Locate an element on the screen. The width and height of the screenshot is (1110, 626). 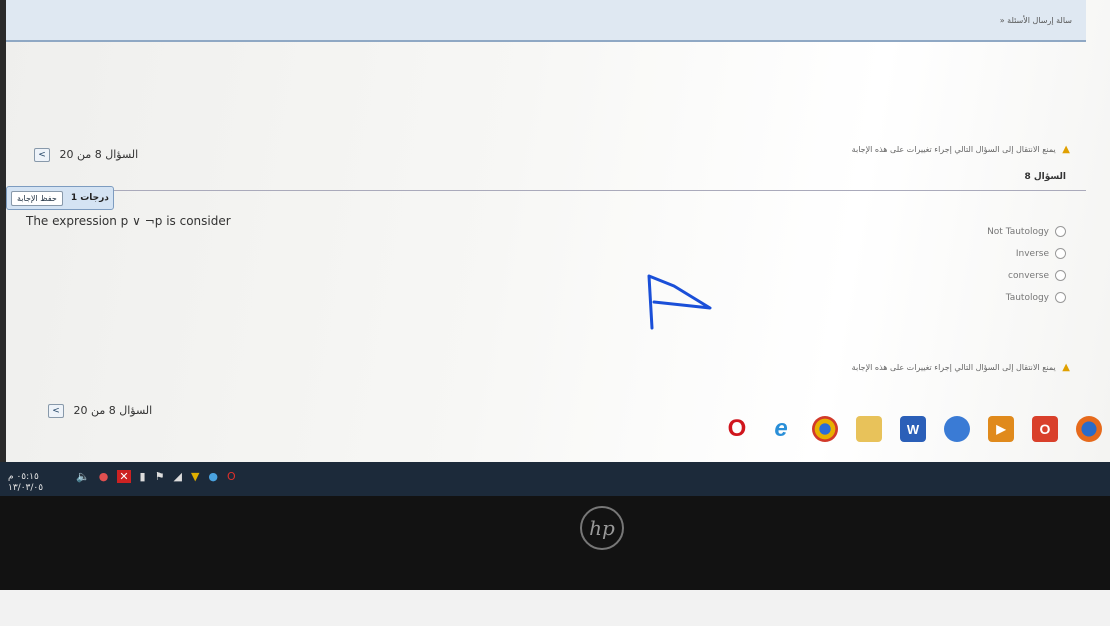
tray-clock: ٠٥:١٥ م ١٣/٠٣/٠٥ is located at coordinates (25, 483).